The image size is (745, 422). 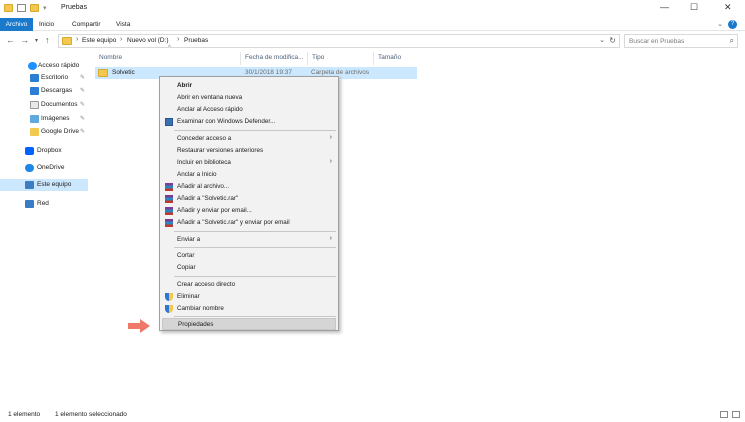 What do you see at coordinates (148, 40) in the screenshot?
I see `breadcrumb-nuevo-vol: Nuevo vol (D:)` at bounding box center [148, 40].